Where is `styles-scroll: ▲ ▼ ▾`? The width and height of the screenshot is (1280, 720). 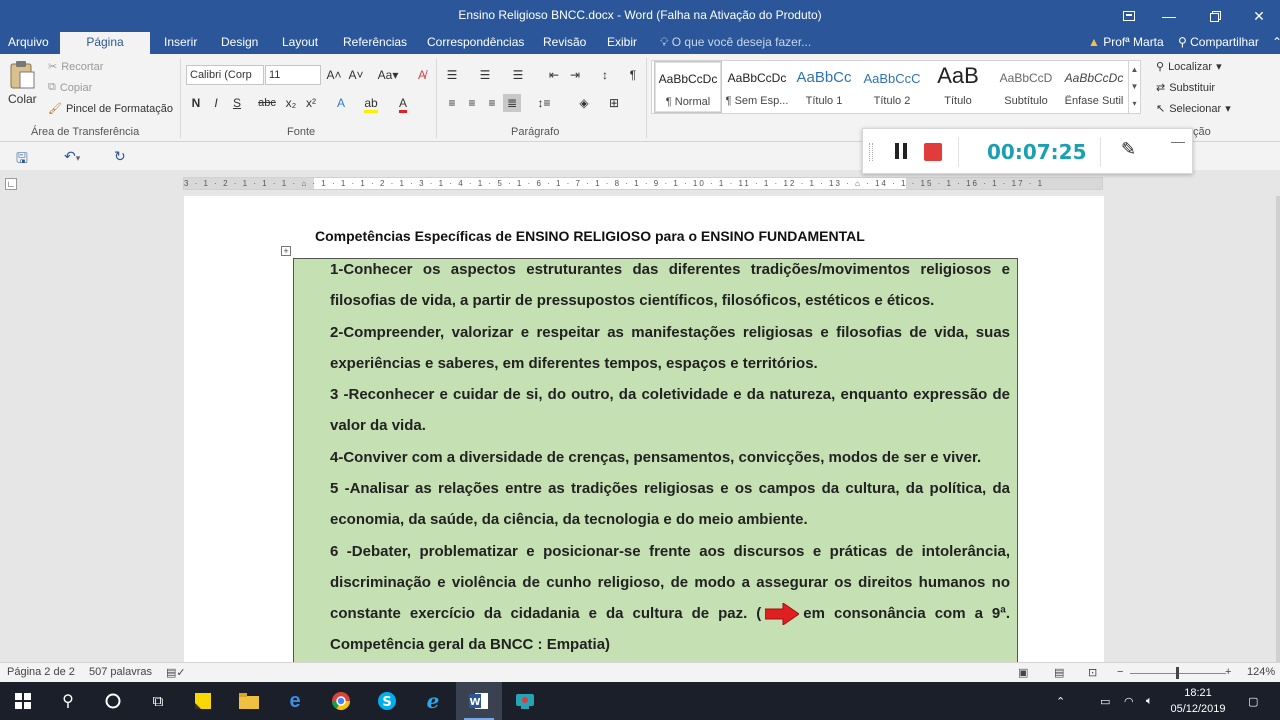 styles-scroll: ▲ ▼ ▾ is located at coordinates (1134, 87).